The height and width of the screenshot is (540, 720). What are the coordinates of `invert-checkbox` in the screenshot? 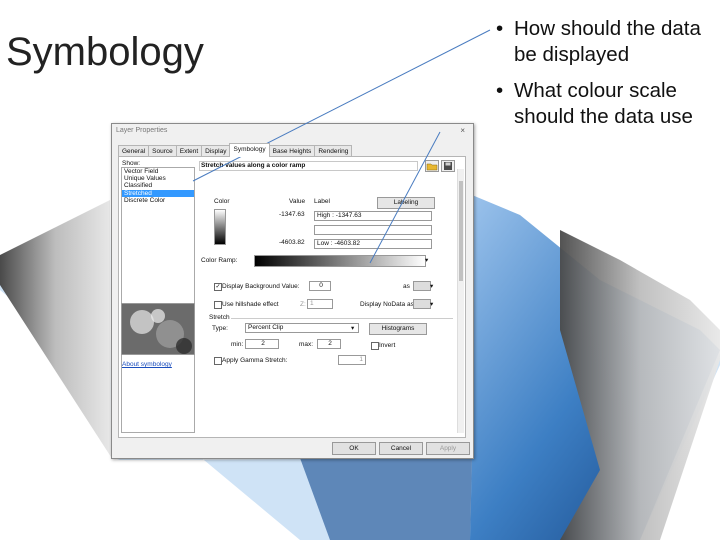 It's located at (375, 346).